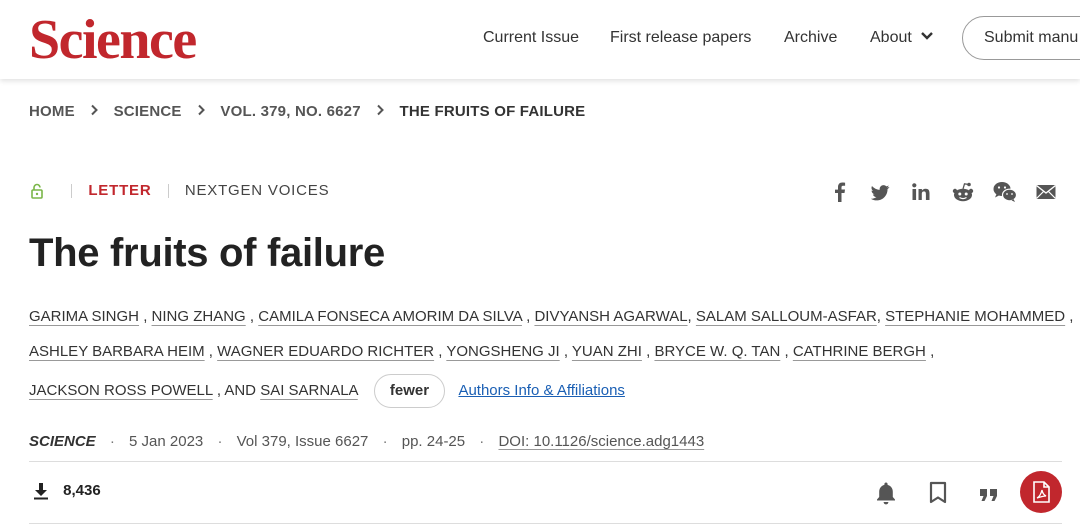 The image size is (1080, 531). Describe the element at coordinates (610, 316) in the screenshot. I see `author-link: DIVYANSH AGARWAL` at that location.